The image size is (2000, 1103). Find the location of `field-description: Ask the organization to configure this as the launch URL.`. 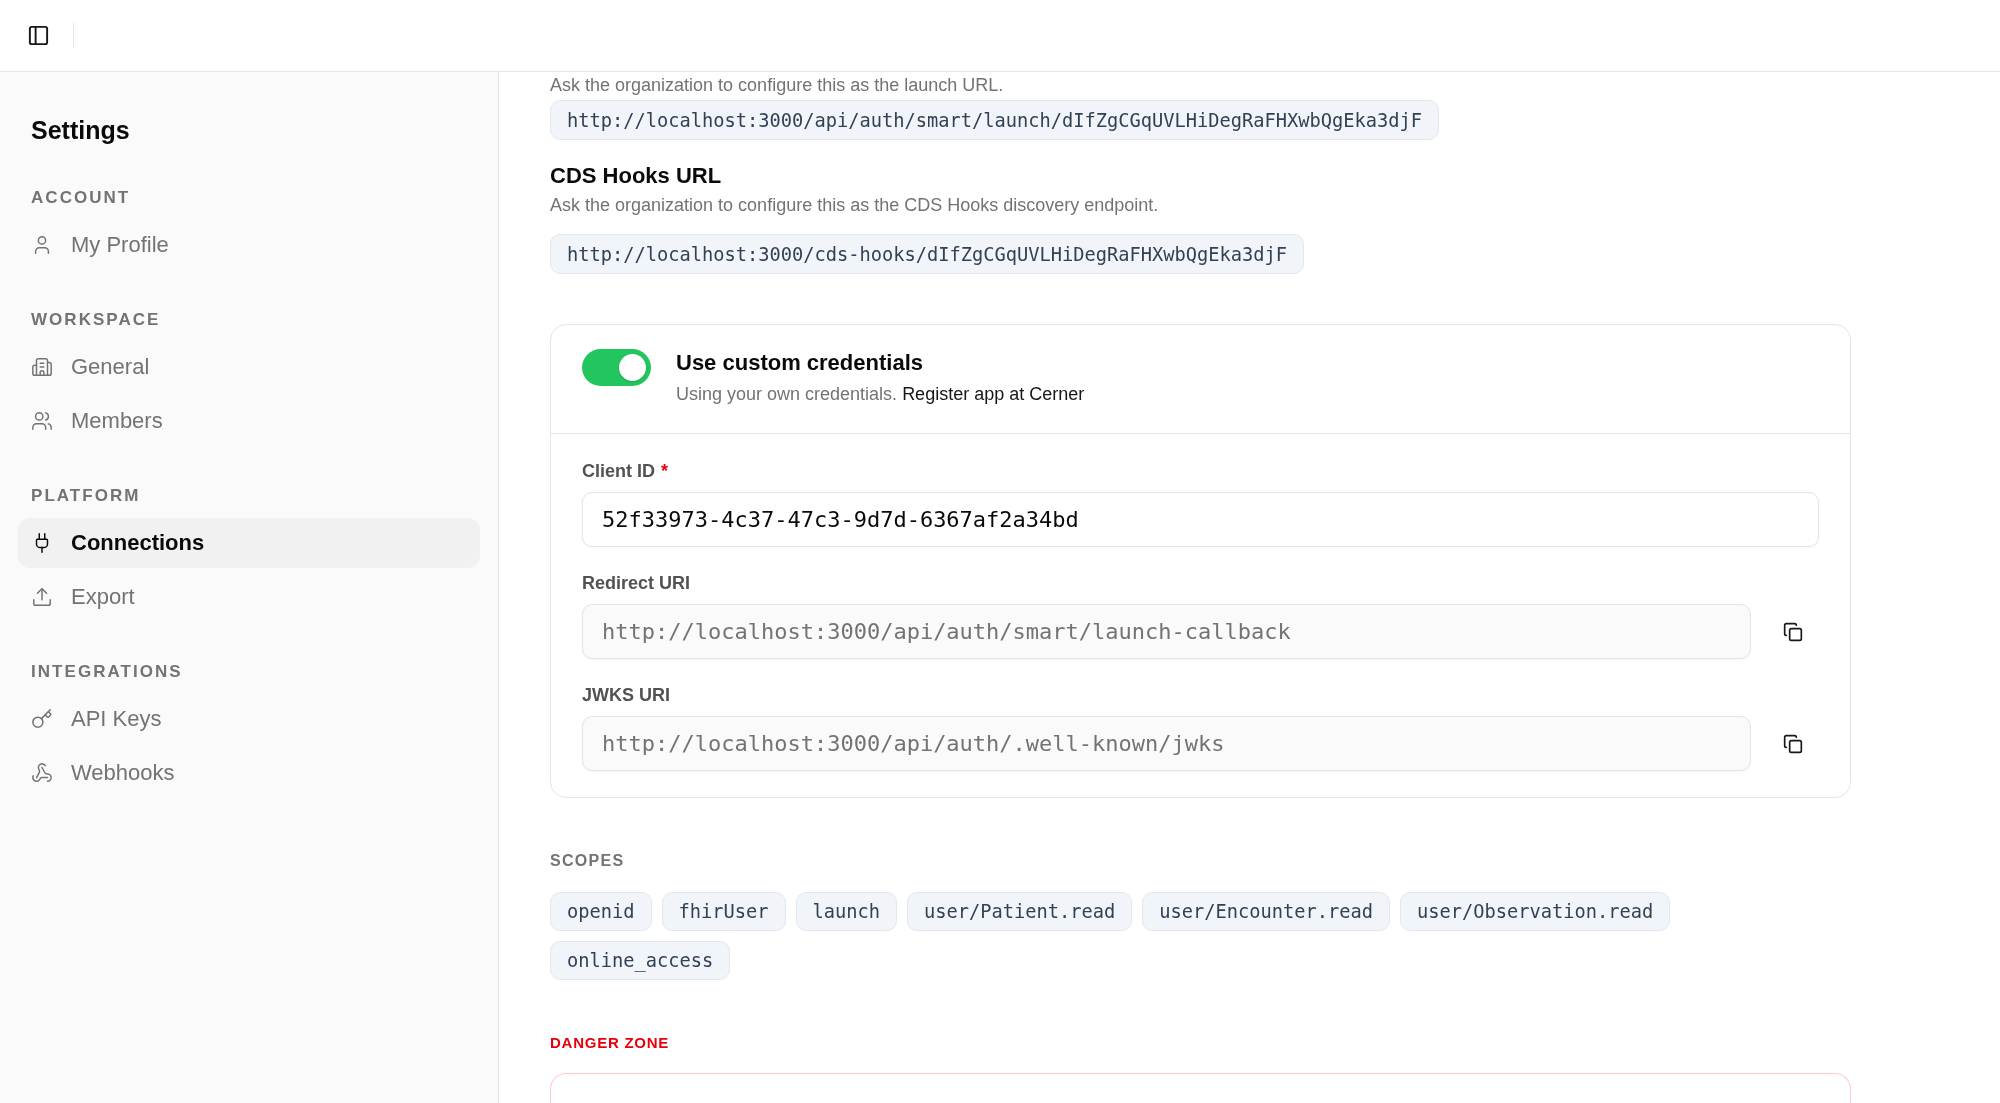

field-description: Ask the organization to configure this as the launch URL. is located at coordinates (777, 85).